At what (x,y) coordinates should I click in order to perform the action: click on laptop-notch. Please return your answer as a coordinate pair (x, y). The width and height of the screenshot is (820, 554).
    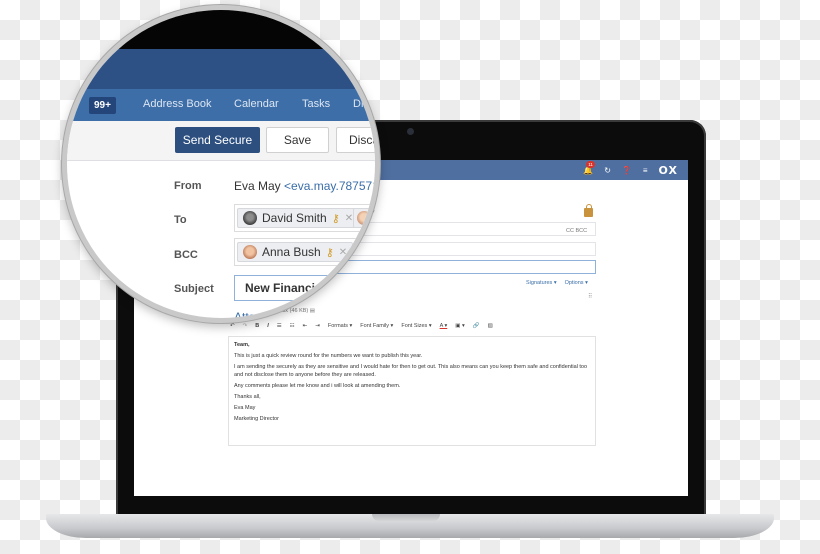
    Looking at the image, I should click on (406, 517).